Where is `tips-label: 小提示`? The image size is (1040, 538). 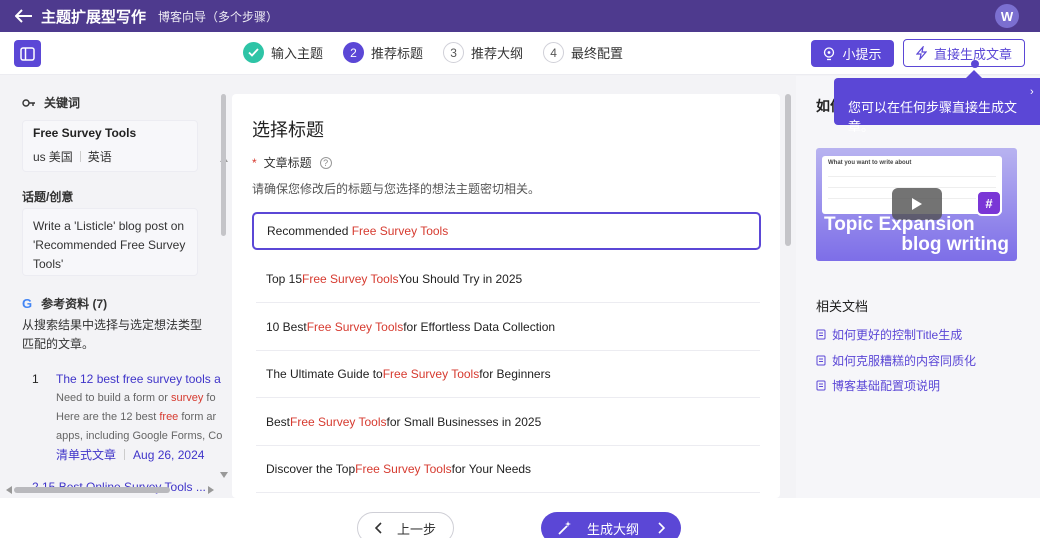 tips-label: 小提示 is located at coordinates (862, 54).